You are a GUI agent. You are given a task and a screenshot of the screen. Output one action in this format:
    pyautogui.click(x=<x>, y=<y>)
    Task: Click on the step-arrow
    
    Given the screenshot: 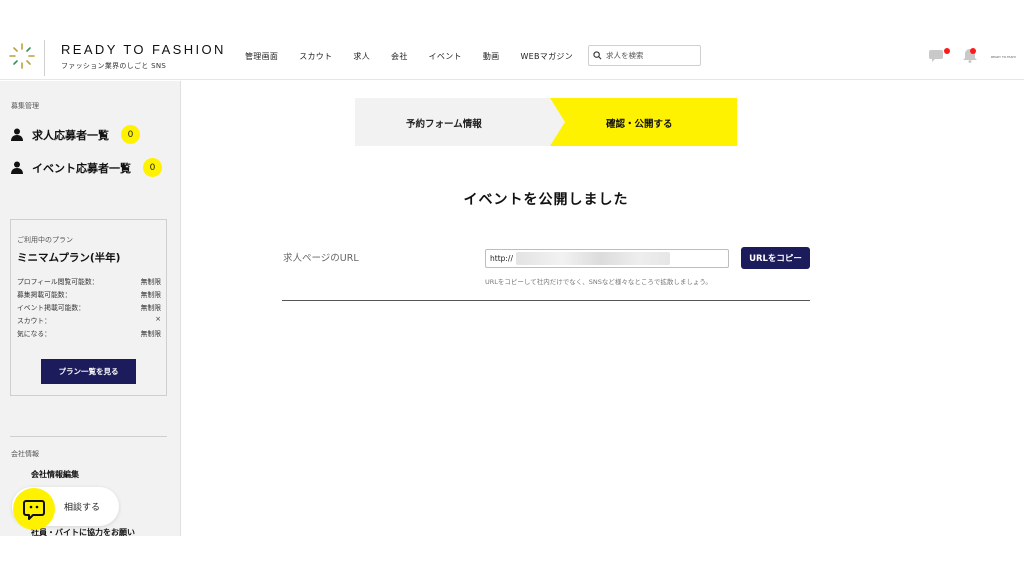 What is the action you would take?
    pyautogui.click(x=557, y=122)
    